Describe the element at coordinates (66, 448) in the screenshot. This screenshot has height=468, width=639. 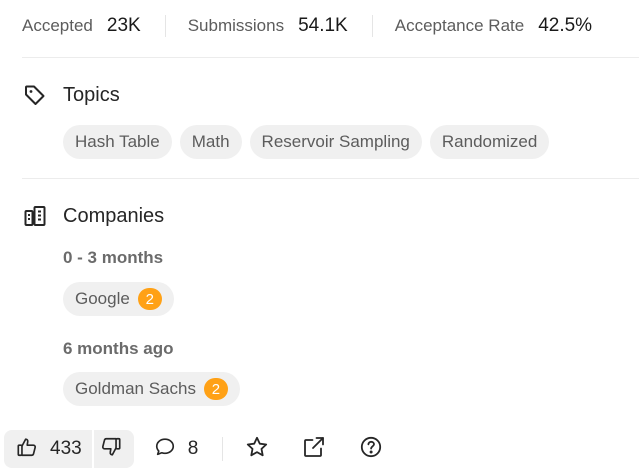
I see `like-count: 433` at that location.